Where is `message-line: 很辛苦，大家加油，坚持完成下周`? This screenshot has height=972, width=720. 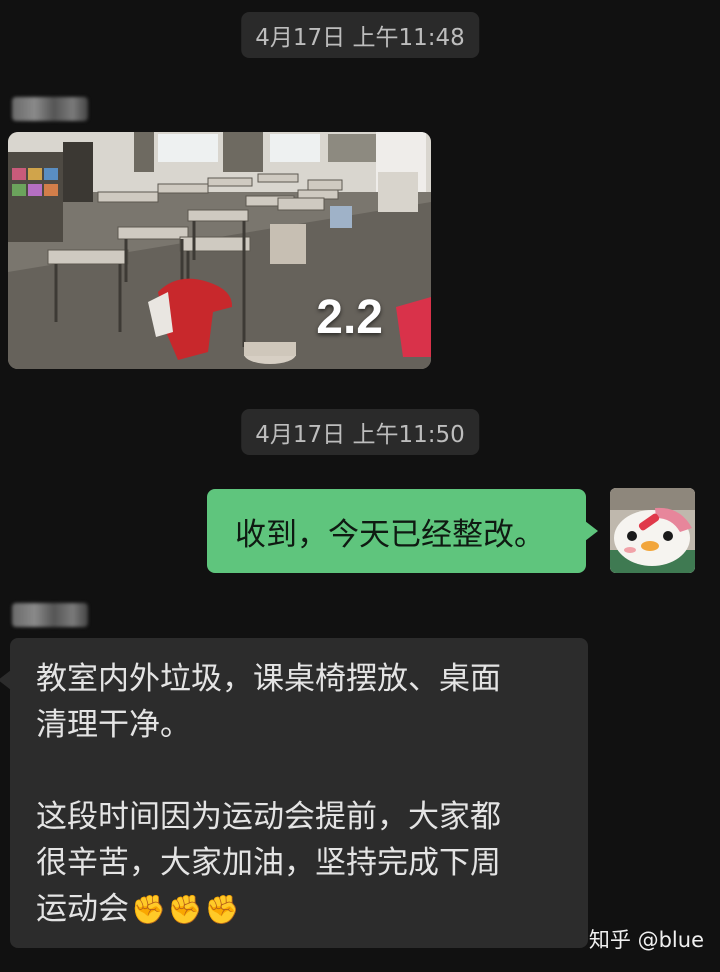
message-line: 很辛苦，大家加油，坚持完成下周 is located at coordinates (268, 863).